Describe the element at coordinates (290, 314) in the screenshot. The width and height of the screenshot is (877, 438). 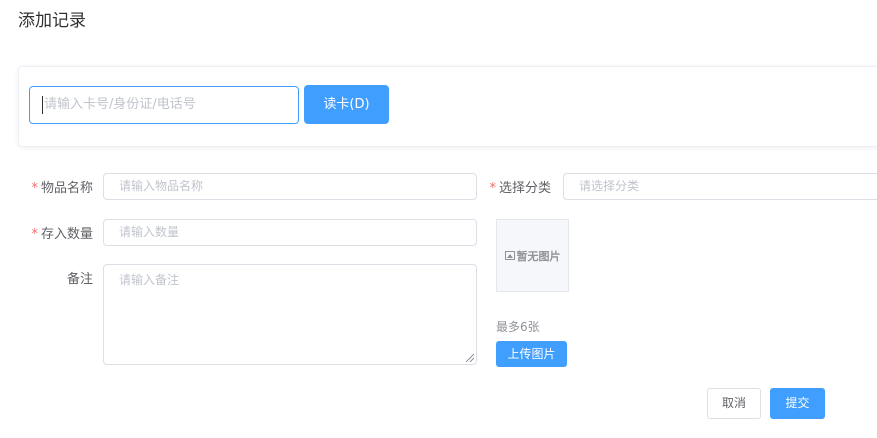
I see `remark-textarea: 请输入备注` at that location.